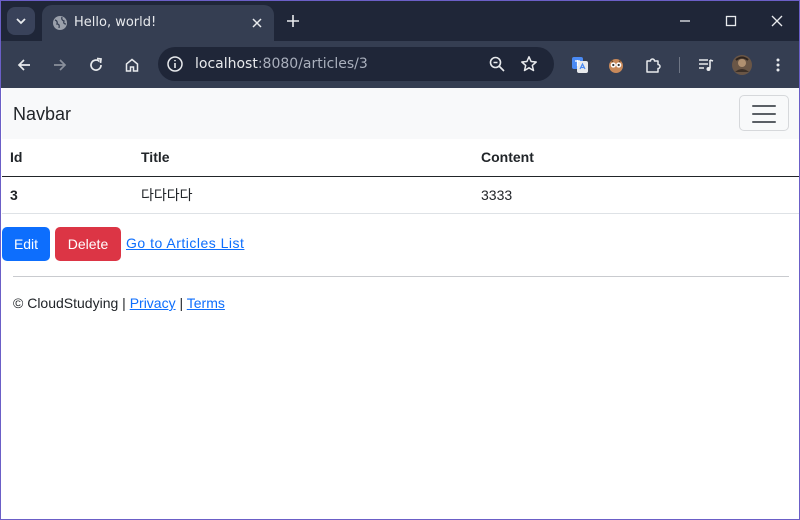 The width and height of the screenshot is (800, 520). I want to click on media-controls-button, so click(706, 65).